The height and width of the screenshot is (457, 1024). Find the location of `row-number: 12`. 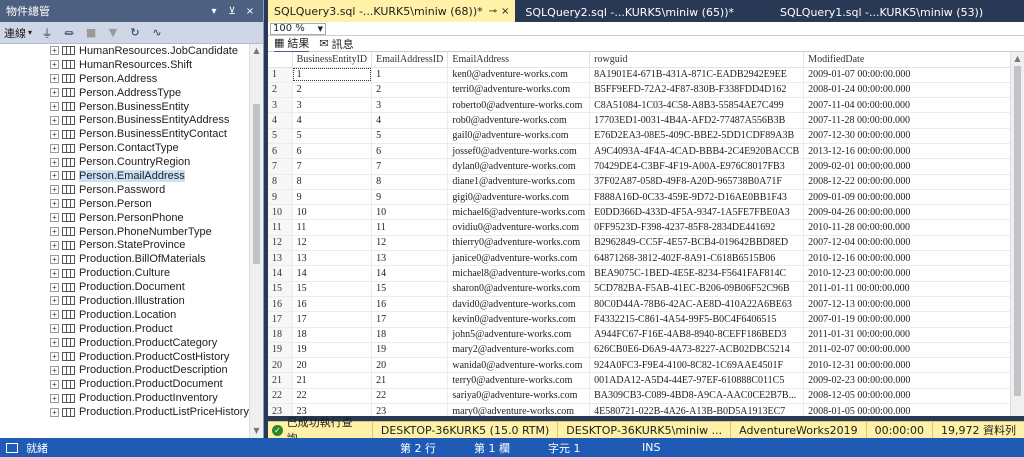

row-number: 12 is located at coordinates (280, 243).